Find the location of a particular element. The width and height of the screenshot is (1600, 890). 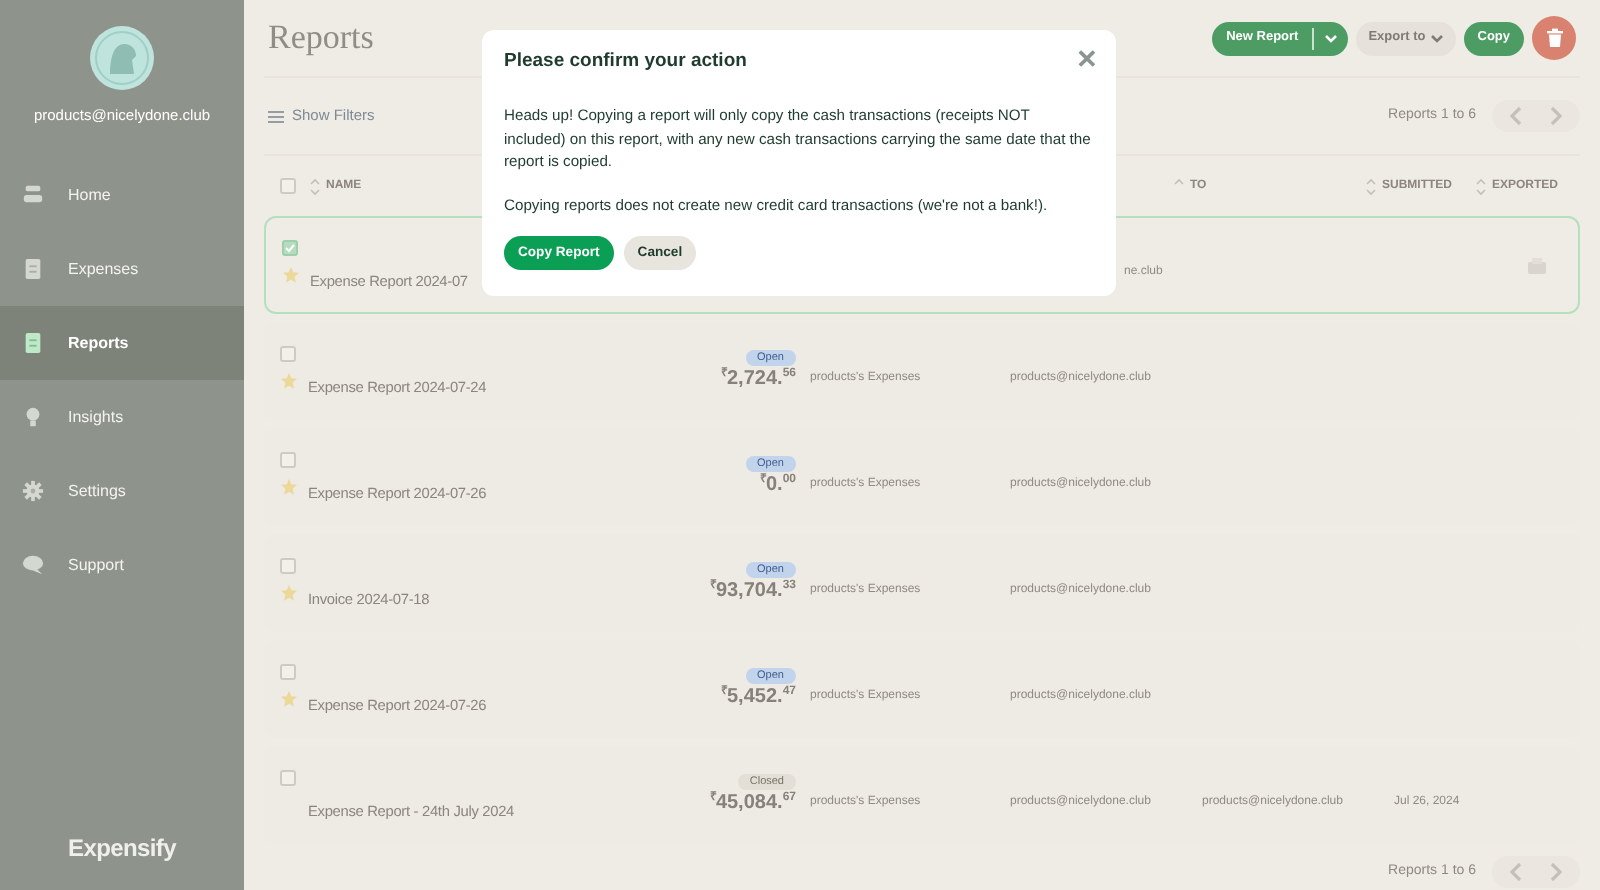

settings-icon is located at coordinates (33, 491).